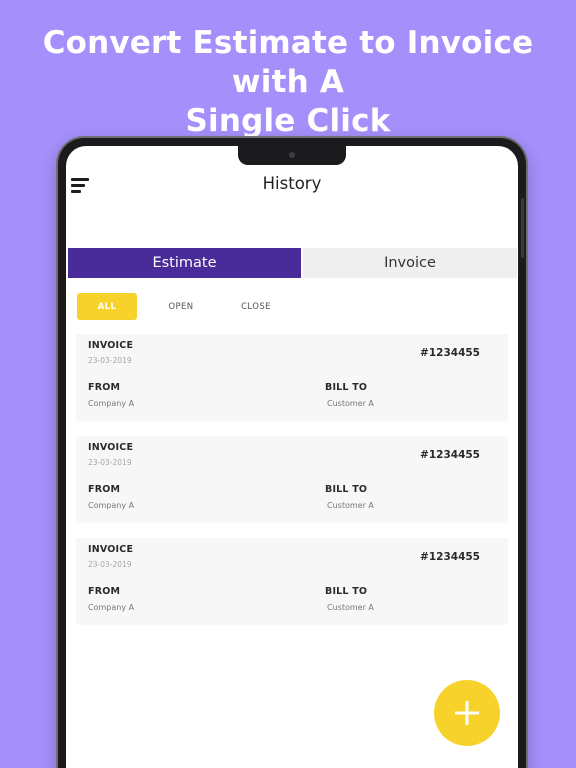  I want to click on filter-open-button: OPEN, so click(181, 306).